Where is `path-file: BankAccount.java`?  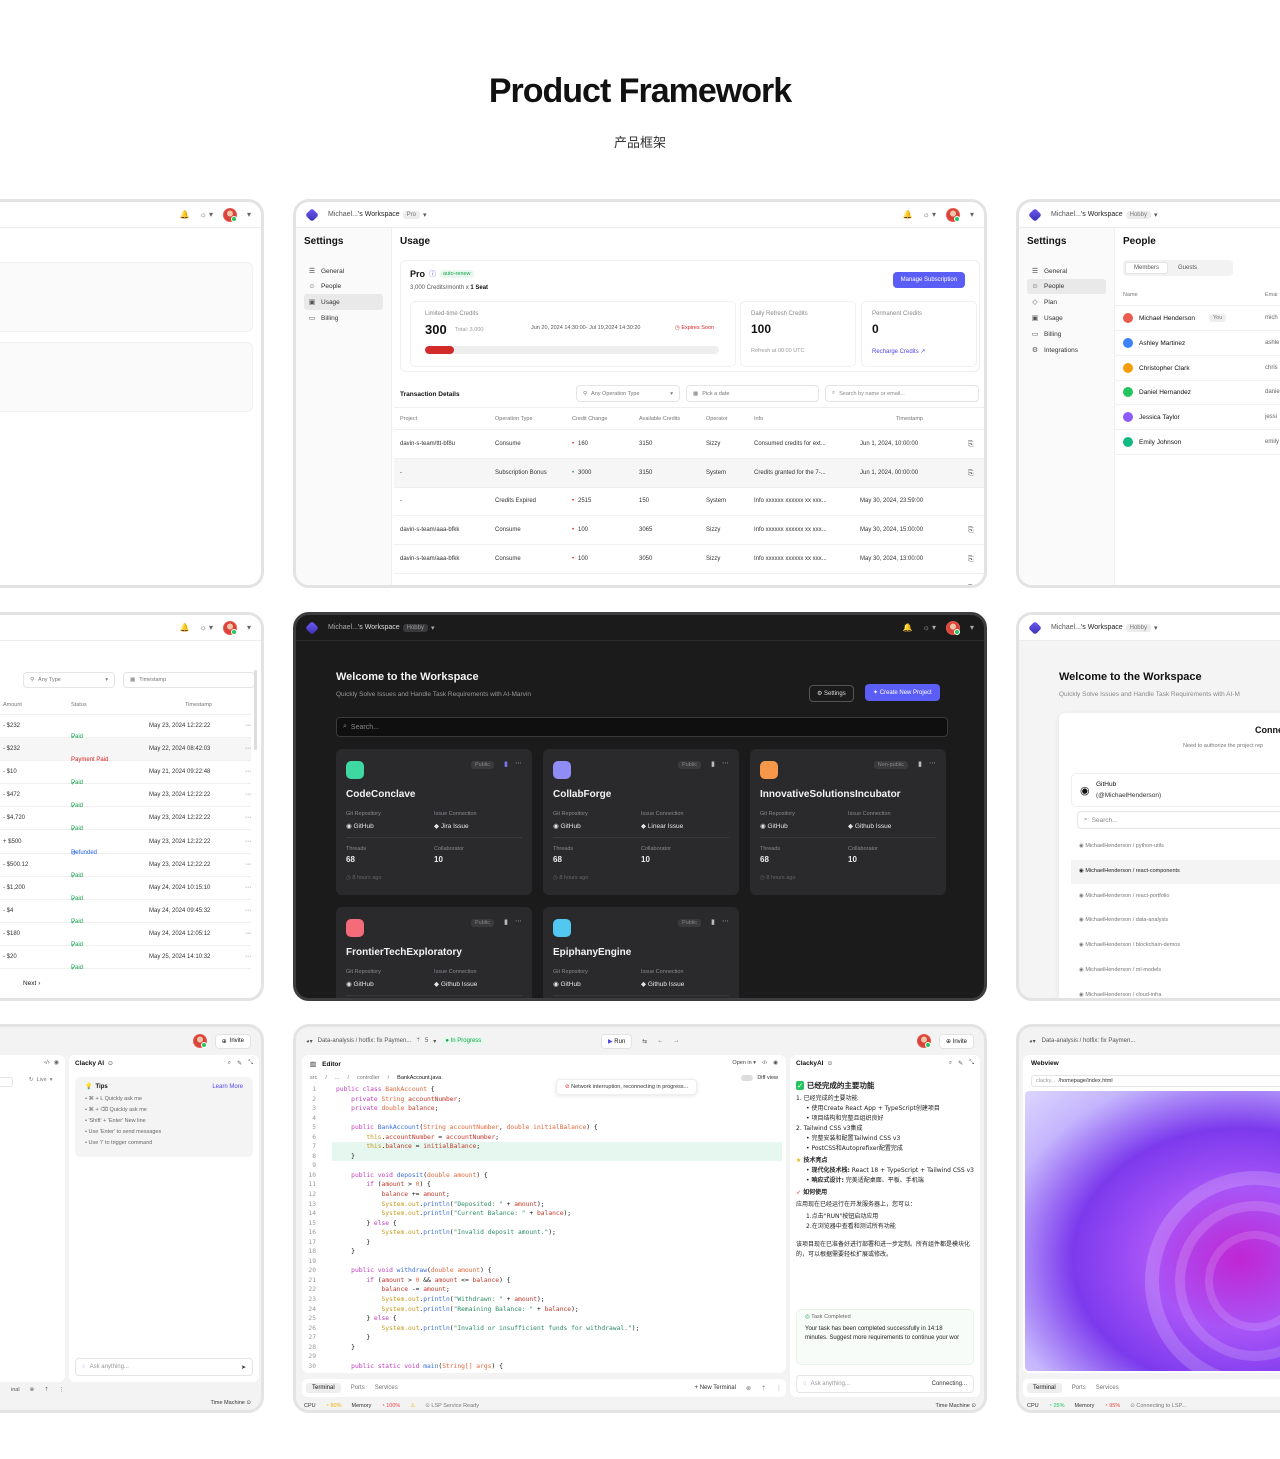 path-file: BankAccount.java is located at coordinates (419, 1078).